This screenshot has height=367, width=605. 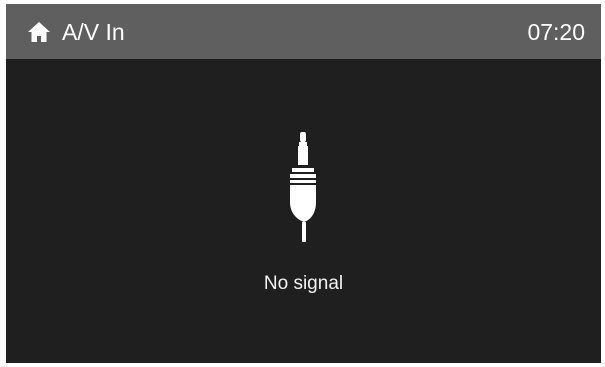 I want to click on clock: 07:20, so click(x=556, y=32).